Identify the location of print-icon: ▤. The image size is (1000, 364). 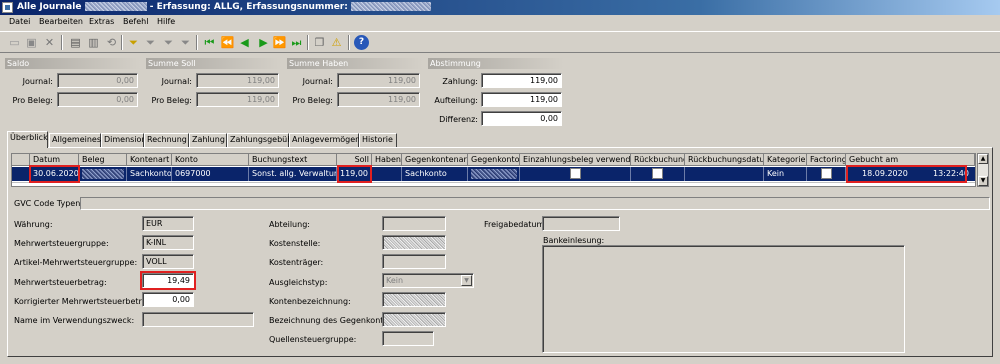
(75, 42).